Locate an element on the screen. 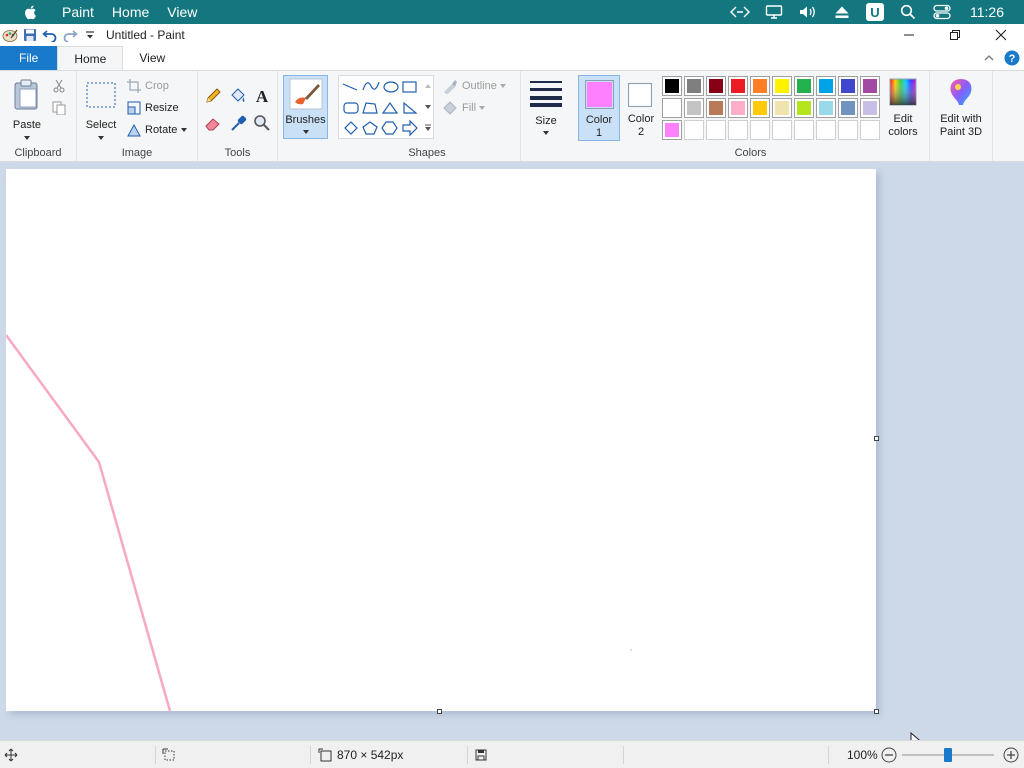 Image resolution: width=1024 pixels, height=768 pixels. clock: 11:26 is located at coordinates (987, 12).